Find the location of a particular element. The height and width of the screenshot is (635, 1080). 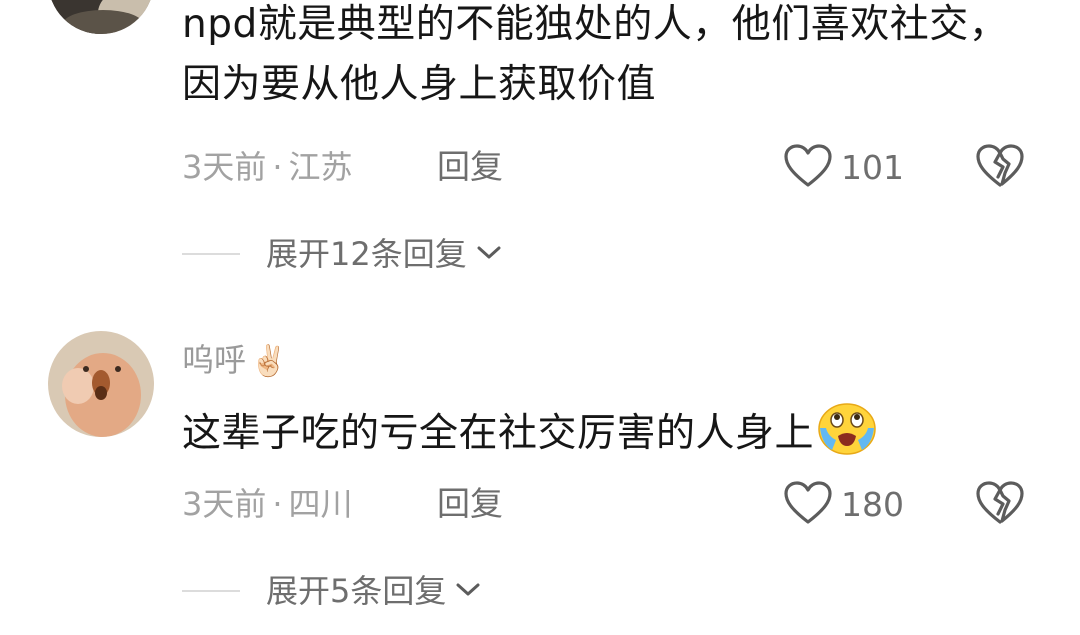

comment-location: 江苏 is located at coordinates (320, 167).